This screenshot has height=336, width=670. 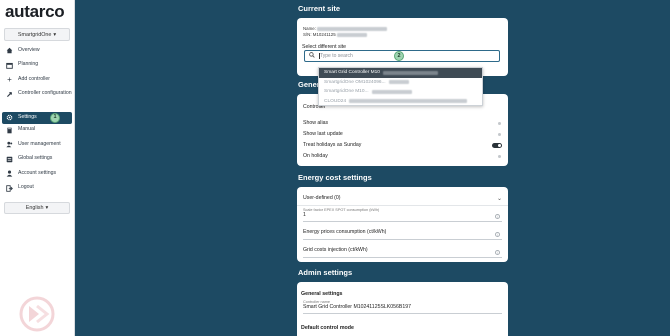 I want to click on show-last-update-toggle, so click(x=500, y=134).